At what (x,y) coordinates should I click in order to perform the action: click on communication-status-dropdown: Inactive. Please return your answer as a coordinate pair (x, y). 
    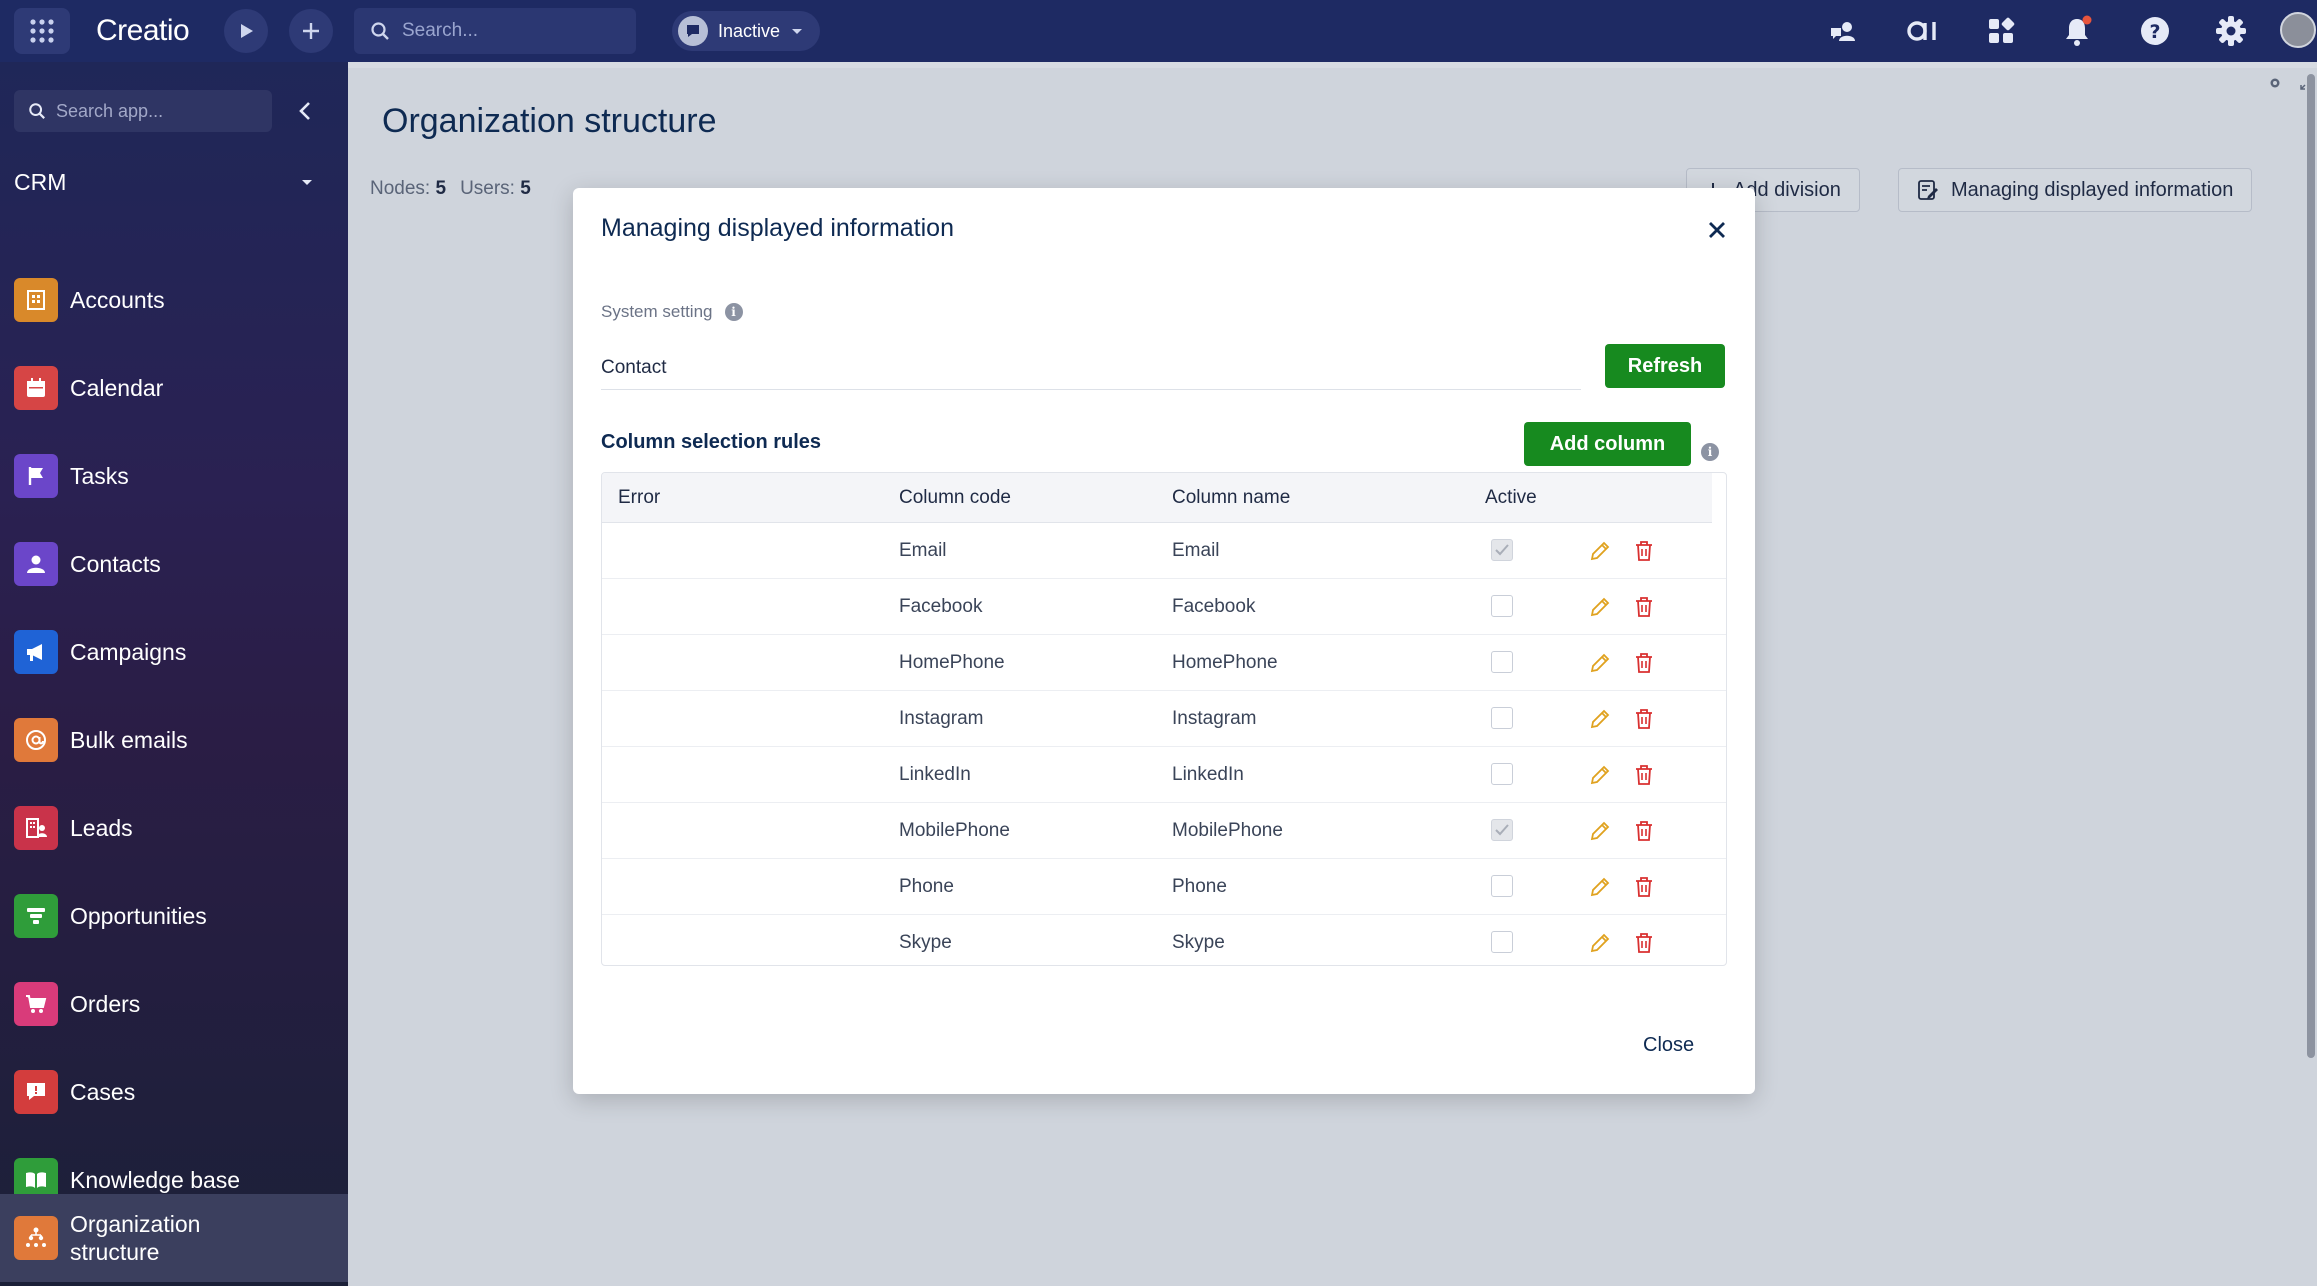
    Looking at the image, I should click on (746, 31).